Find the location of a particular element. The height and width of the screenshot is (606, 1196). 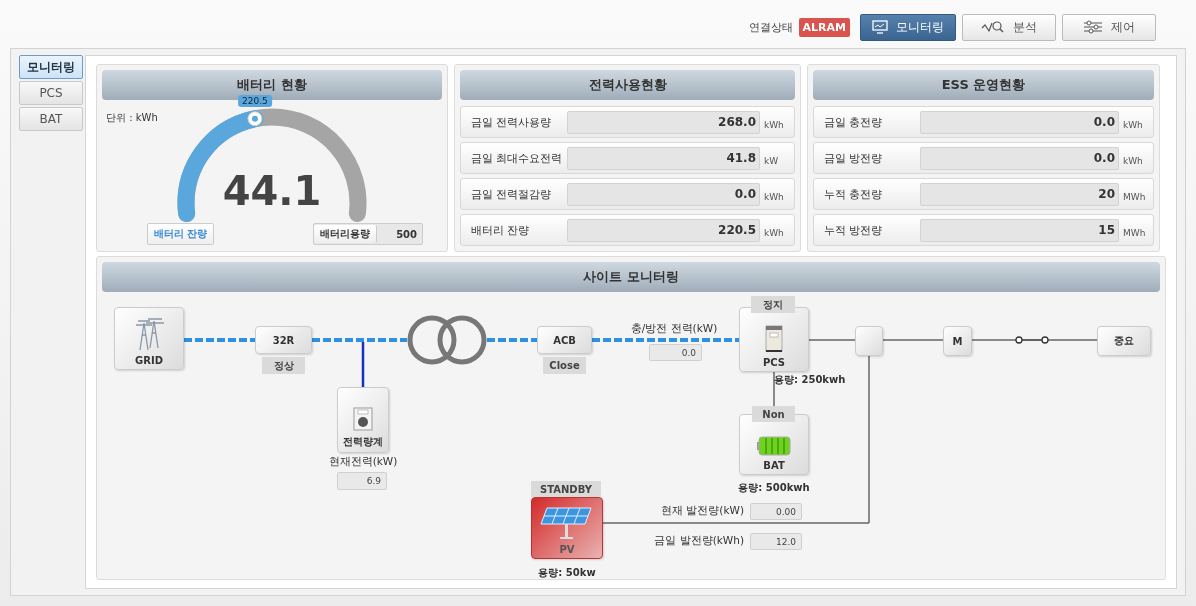

legend-chip: 배터리 잔량 is located at coordinates (181, 234).